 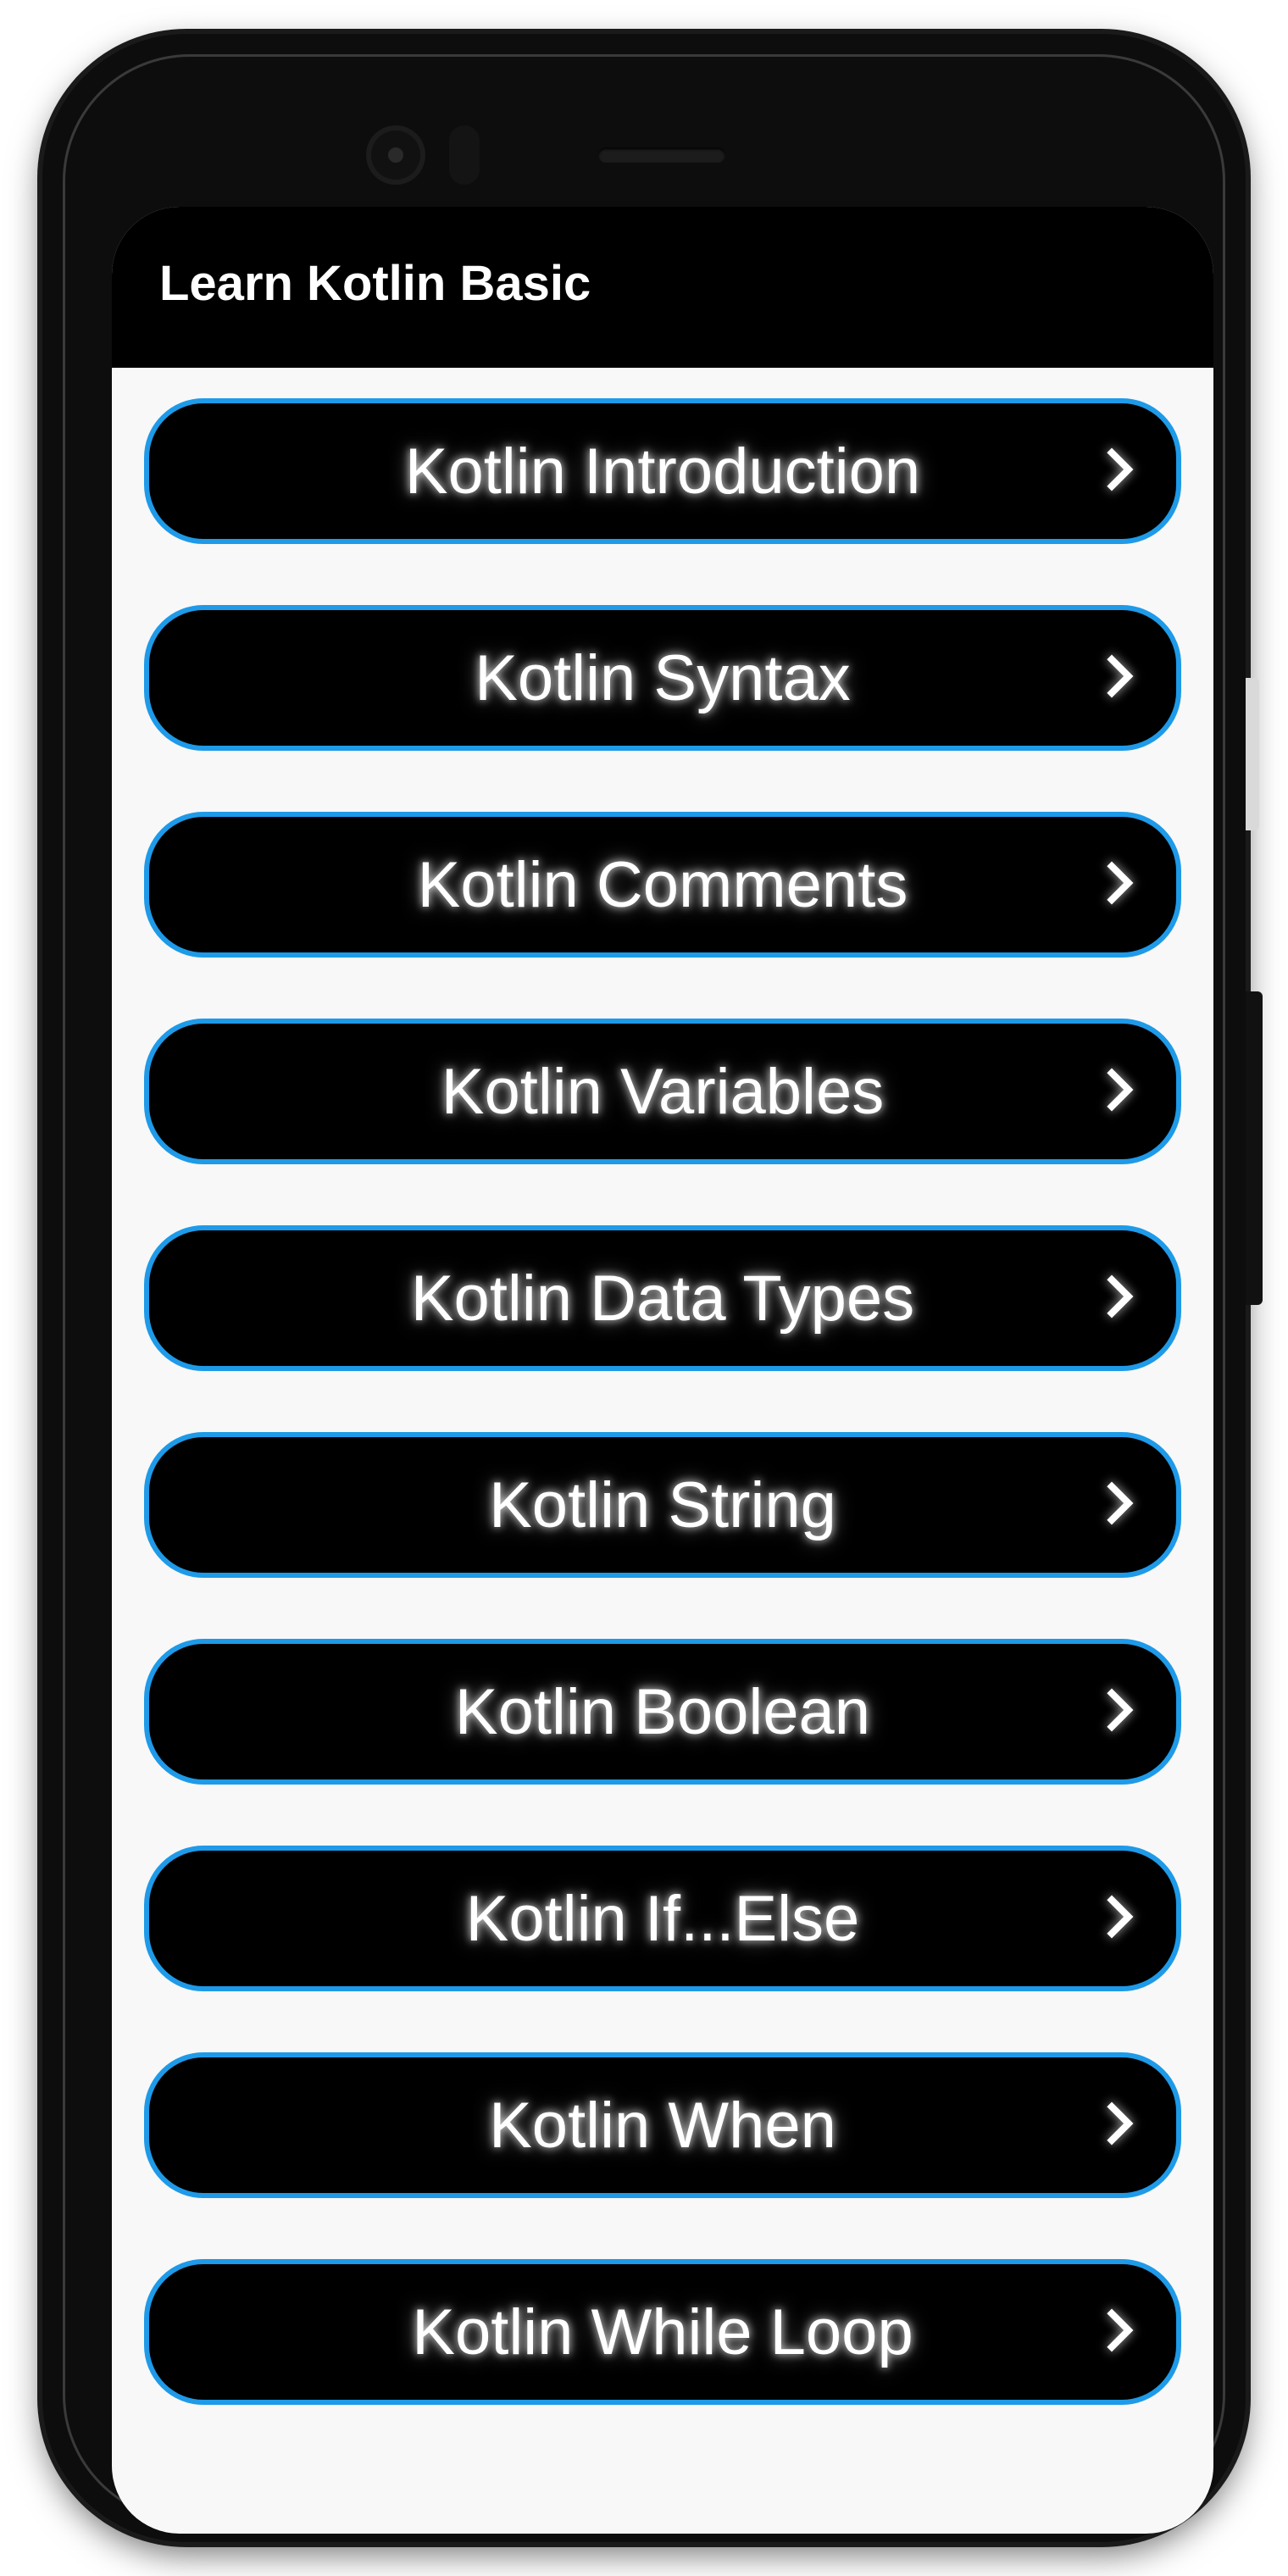 What do you see at coordinates (662, 287) in the screenshot?
I see `app-bar: Learn Kotlin Basic` at bounding box center [662, 287].